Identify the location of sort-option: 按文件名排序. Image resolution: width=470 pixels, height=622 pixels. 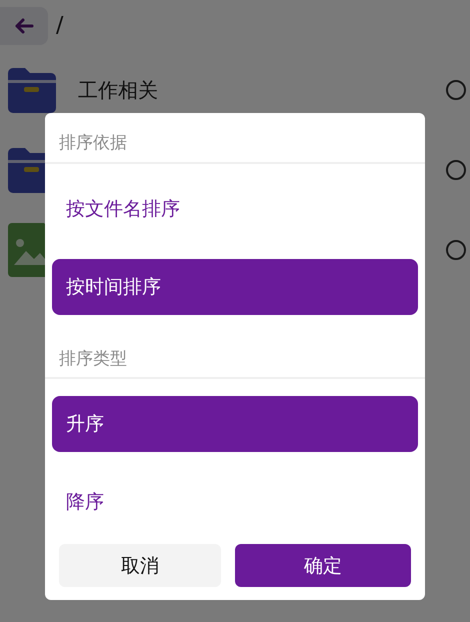
(235, 208).